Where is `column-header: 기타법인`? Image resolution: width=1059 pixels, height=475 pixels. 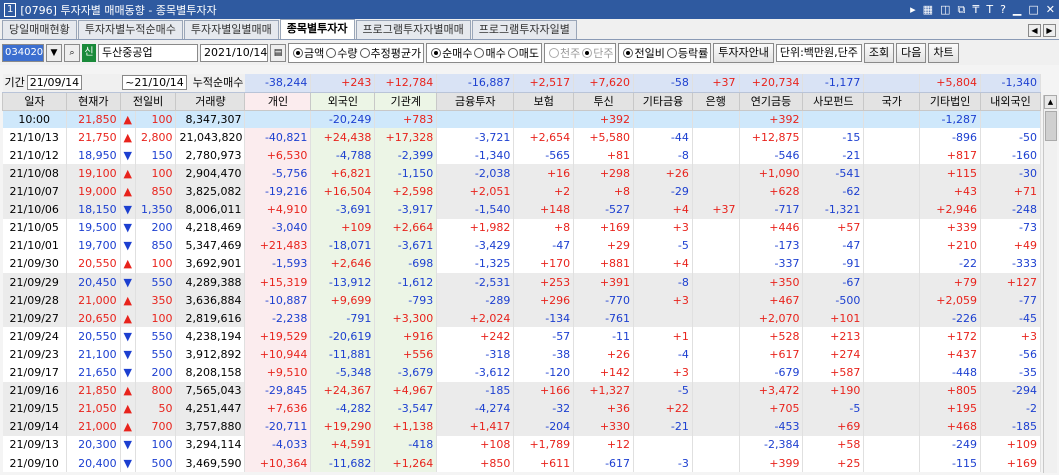 column-header: 기타법인 is located at coordinates (950, 101).